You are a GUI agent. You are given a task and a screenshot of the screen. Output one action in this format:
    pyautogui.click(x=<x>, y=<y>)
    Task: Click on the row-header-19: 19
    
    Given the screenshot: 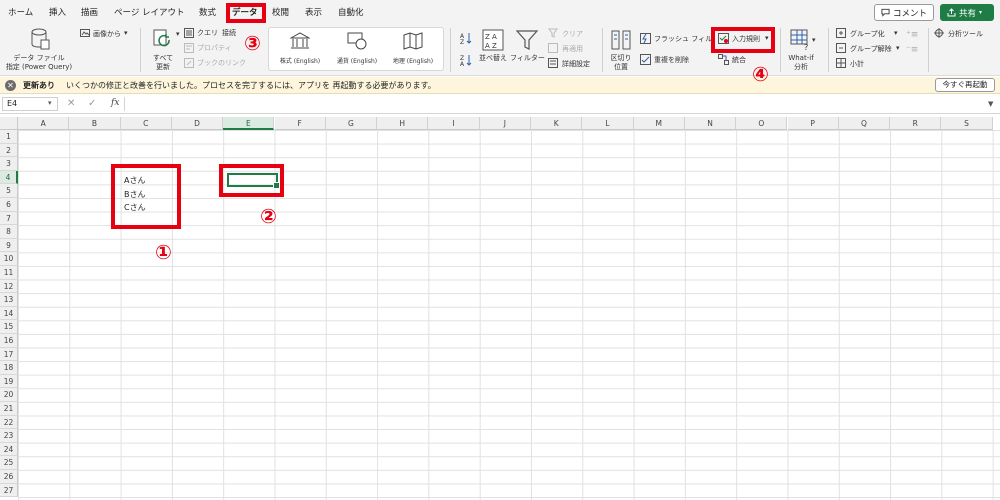 What is the action you would take?
    pyautogui.click(x=9, y=381)
    